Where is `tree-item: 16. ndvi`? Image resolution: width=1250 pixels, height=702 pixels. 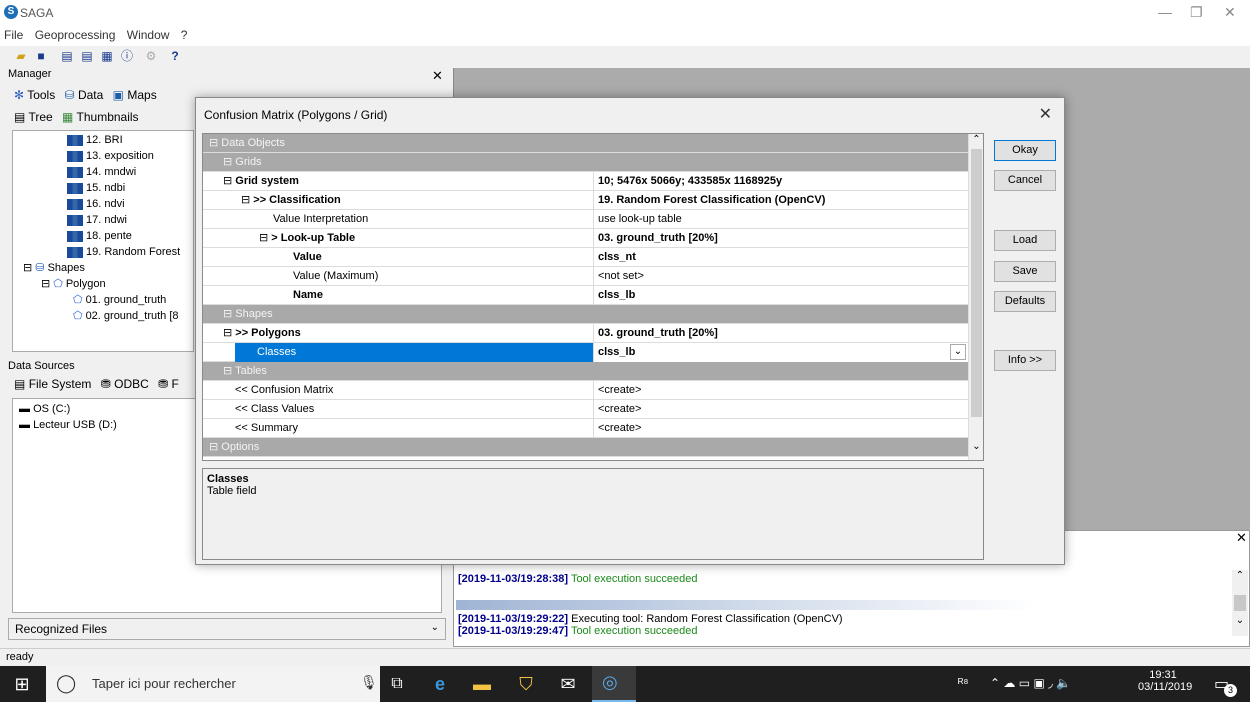 tree-item: 16. ndvi is located at coordinates (130, 204).